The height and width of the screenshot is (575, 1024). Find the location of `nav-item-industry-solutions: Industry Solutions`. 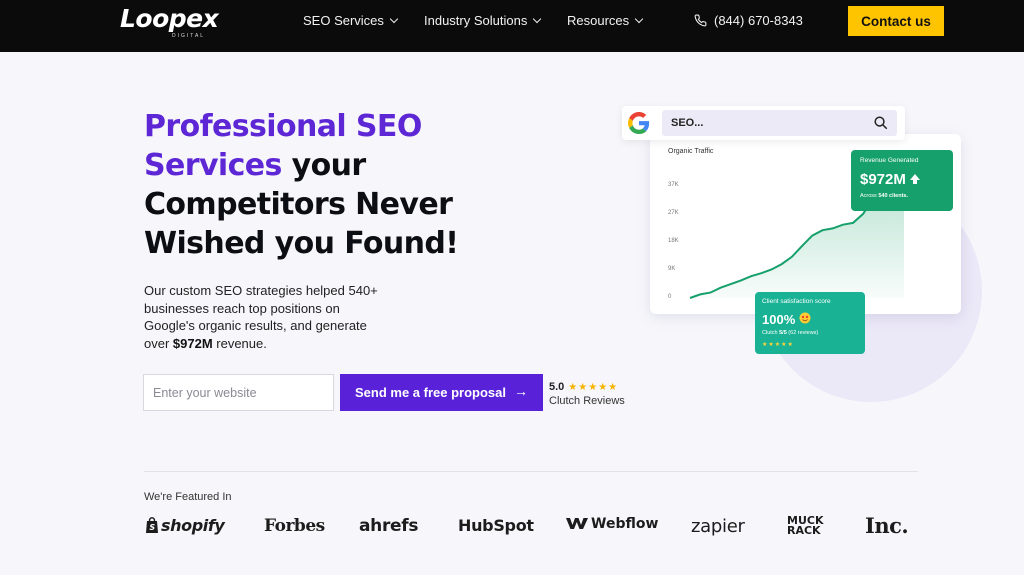

nav-item-industry-solutions: Industry Solutions is located at coordinates (483, 20).